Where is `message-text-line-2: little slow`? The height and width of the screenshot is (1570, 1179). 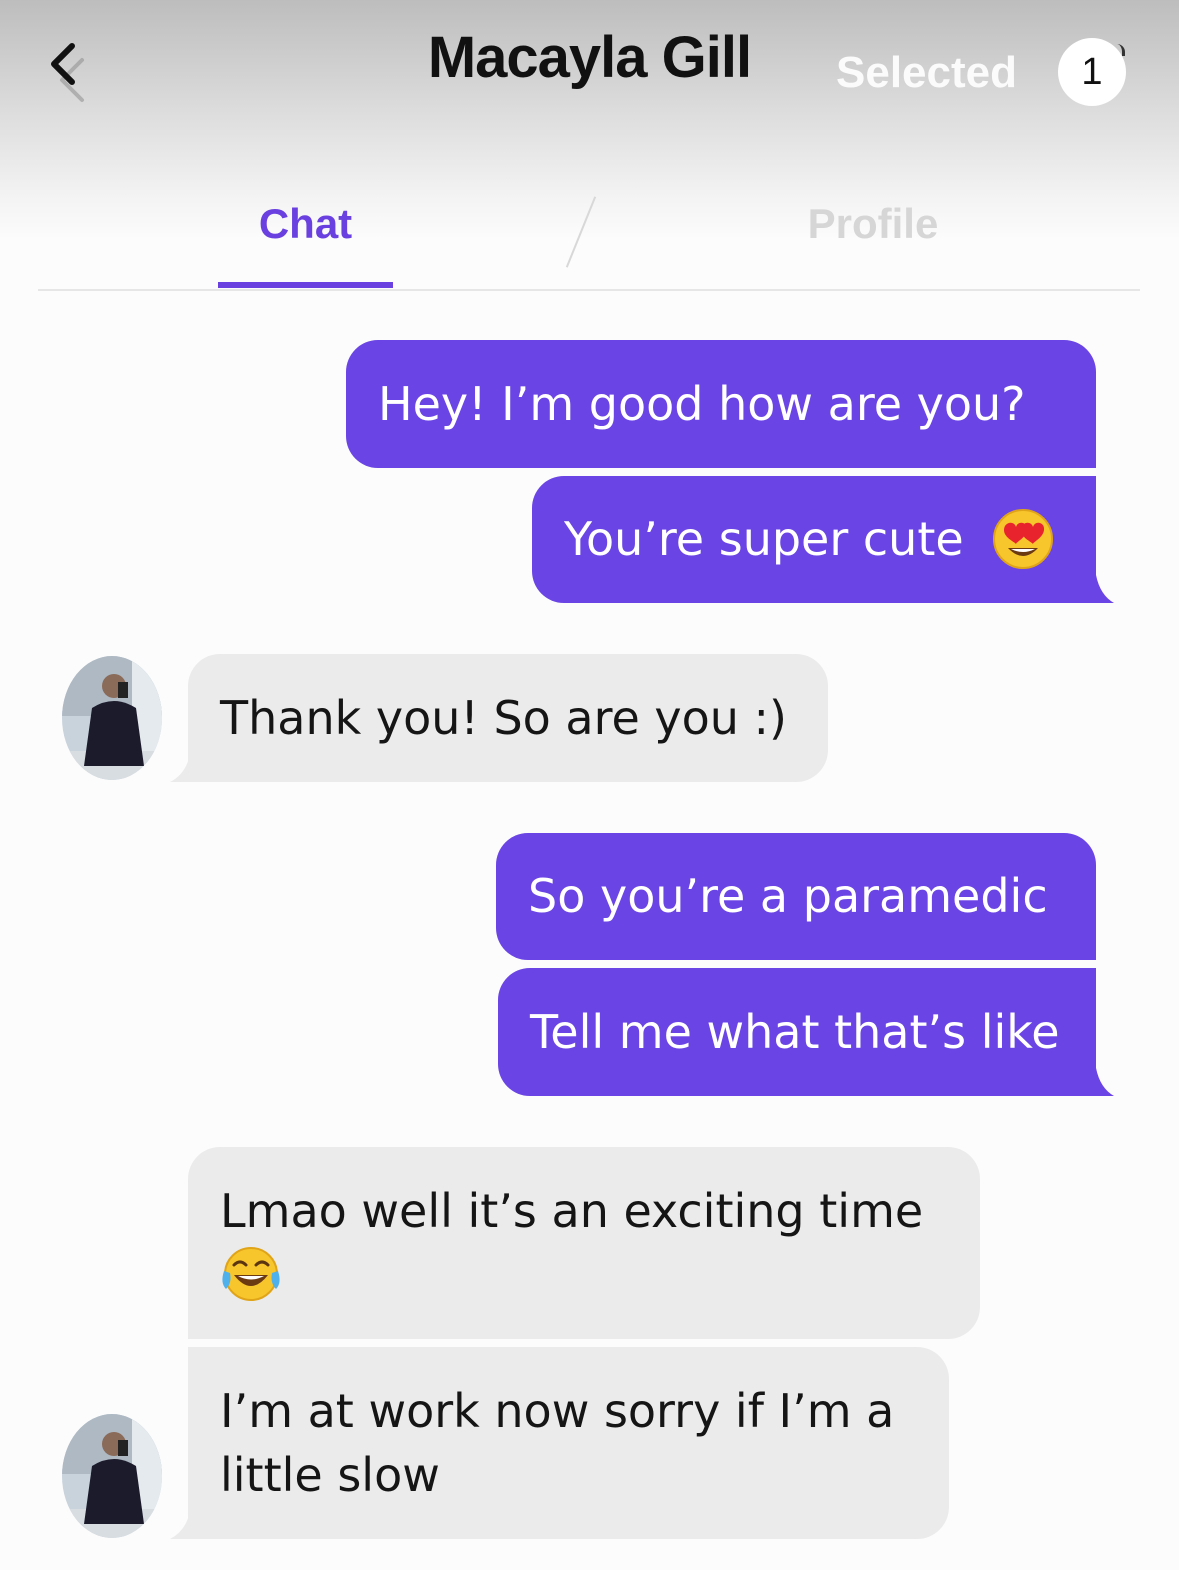 message-text-line-2: little slow is located at coordinates (330, 1475).